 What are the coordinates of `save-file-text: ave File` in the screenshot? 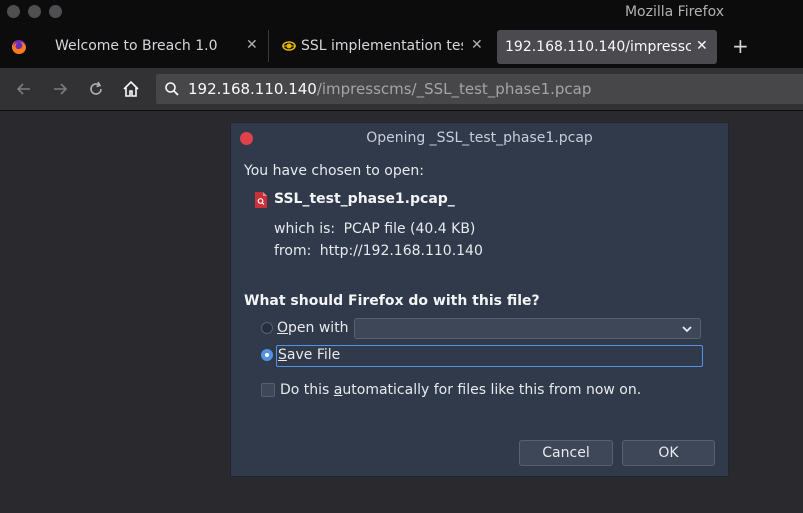 It's located at (313, 355).